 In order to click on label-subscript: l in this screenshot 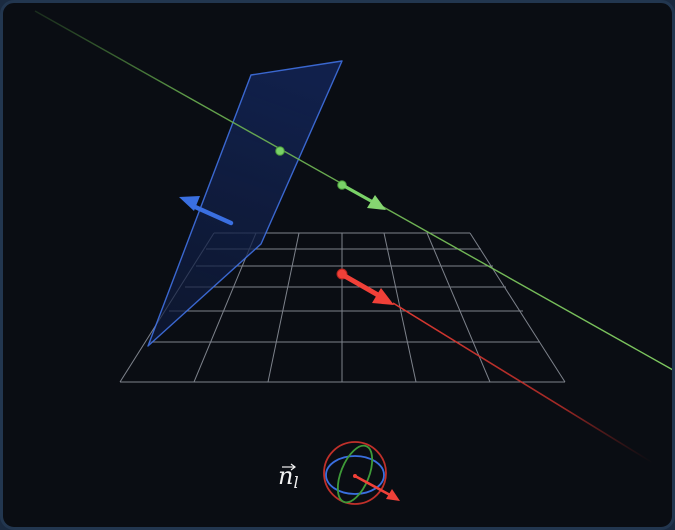, I will do `click(295, 482)`.